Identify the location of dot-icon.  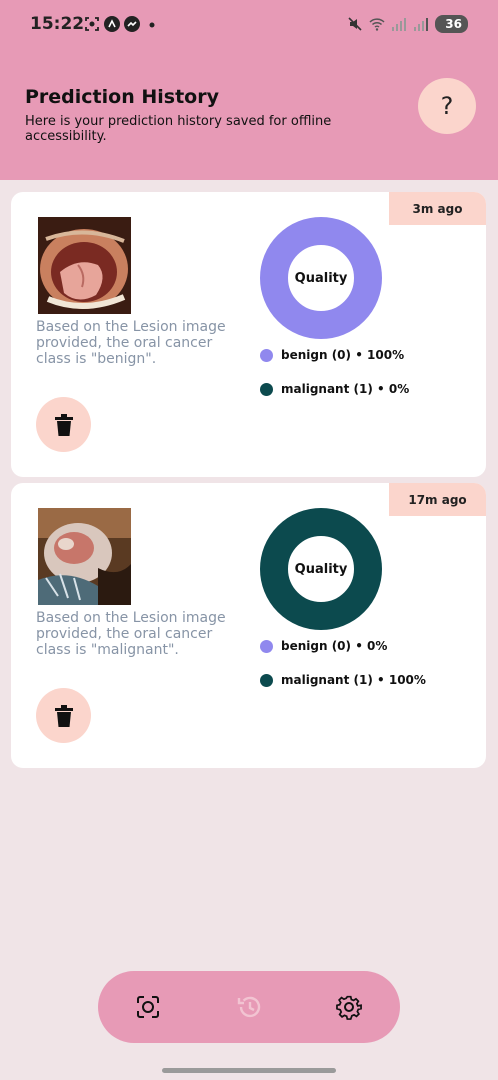
(152, 25).